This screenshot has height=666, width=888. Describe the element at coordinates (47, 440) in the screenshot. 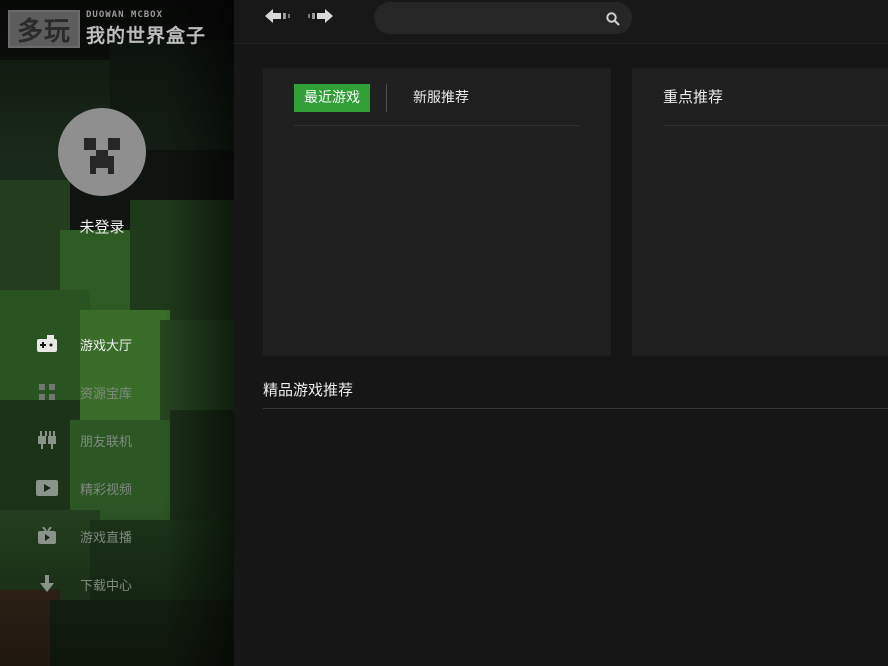

I see `plug-icon` at that location.